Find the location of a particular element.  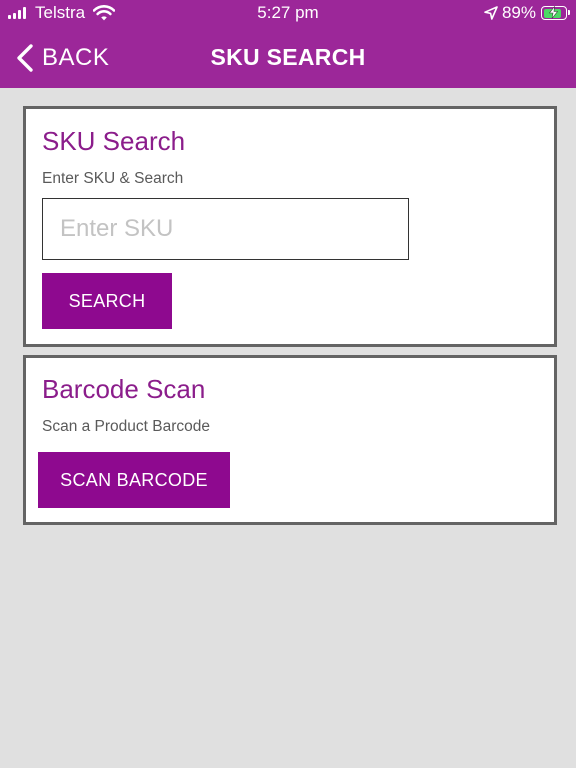

location-arrow-icon is located at coordinates (491, 13).